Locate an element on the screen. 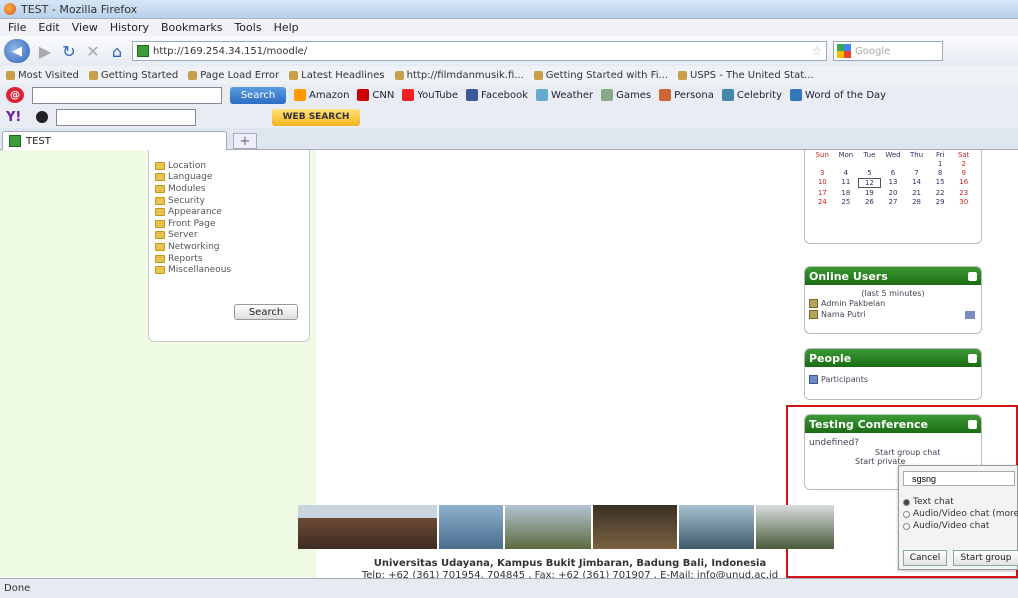 This screenshot has width=1018, height=598. calendar-date: 5 is located at coordinates (869, 173).